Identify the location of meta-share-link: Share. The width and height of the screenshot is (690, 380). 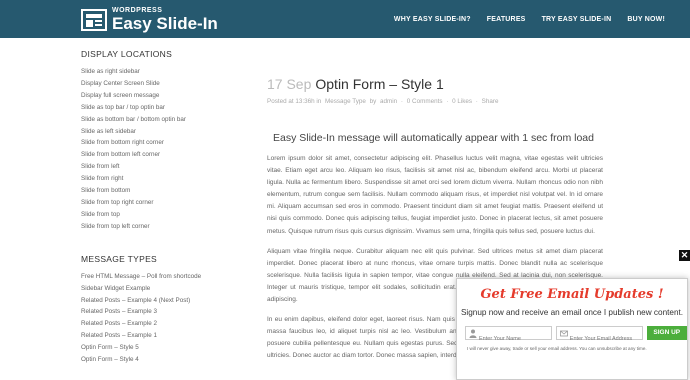
(490, 101).